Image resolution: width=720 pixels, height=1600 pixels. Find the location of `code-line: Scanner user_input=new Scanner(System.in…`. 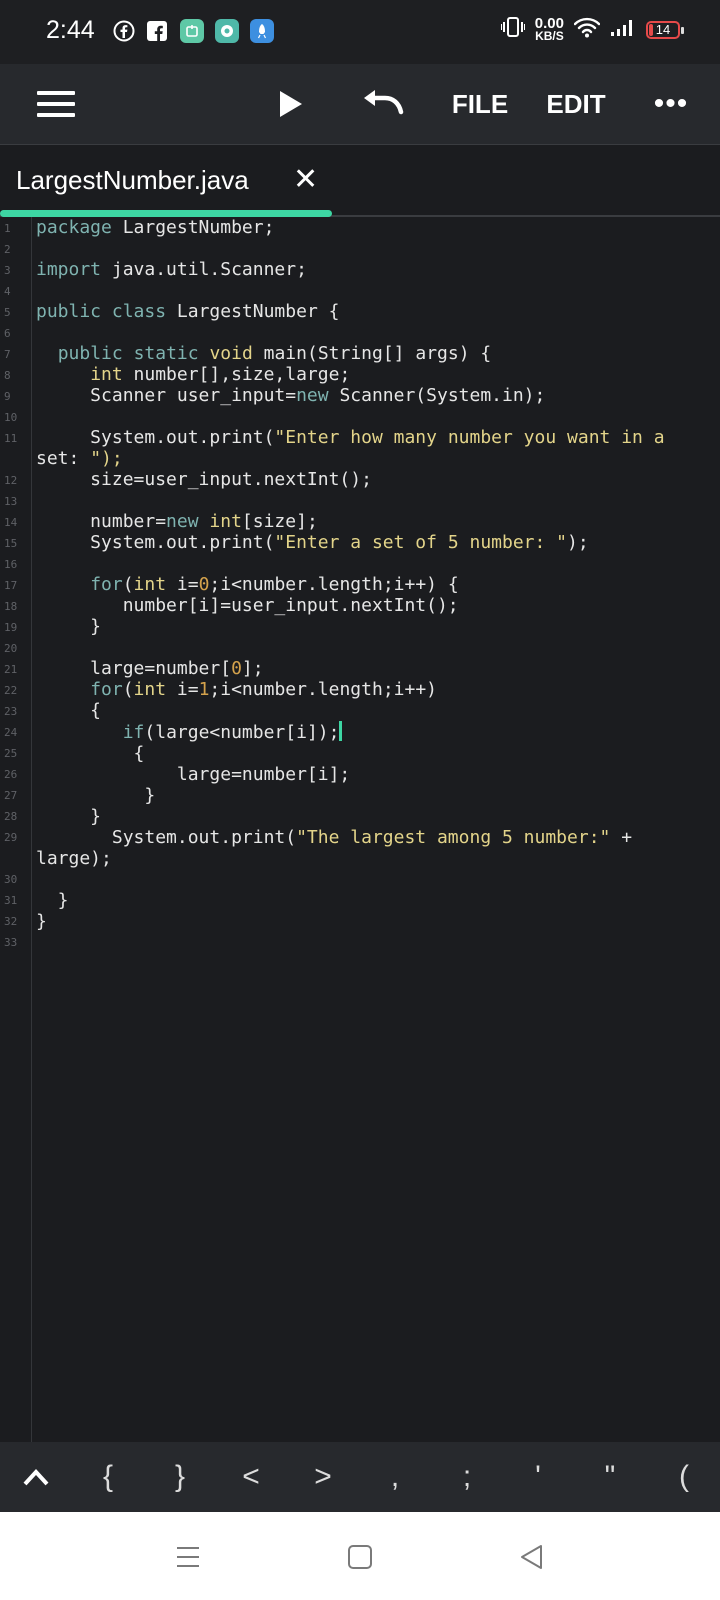

code-line: Scanner user_input=new Scanner(System.in… is located at coordinates (291, 395).